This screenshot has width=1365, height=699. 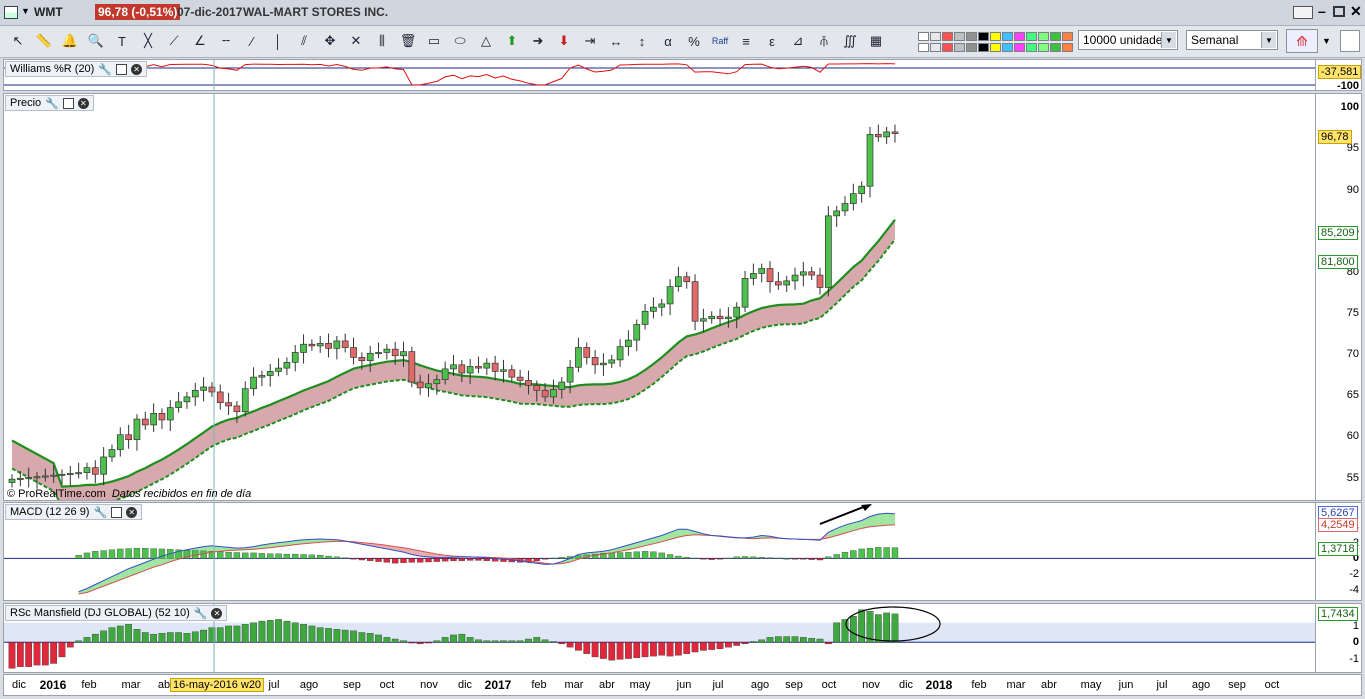 What do you see at coordinates (1352, 148) in the screenshot?
I see `price-tick: 95` at bounding box center [1352, 148].